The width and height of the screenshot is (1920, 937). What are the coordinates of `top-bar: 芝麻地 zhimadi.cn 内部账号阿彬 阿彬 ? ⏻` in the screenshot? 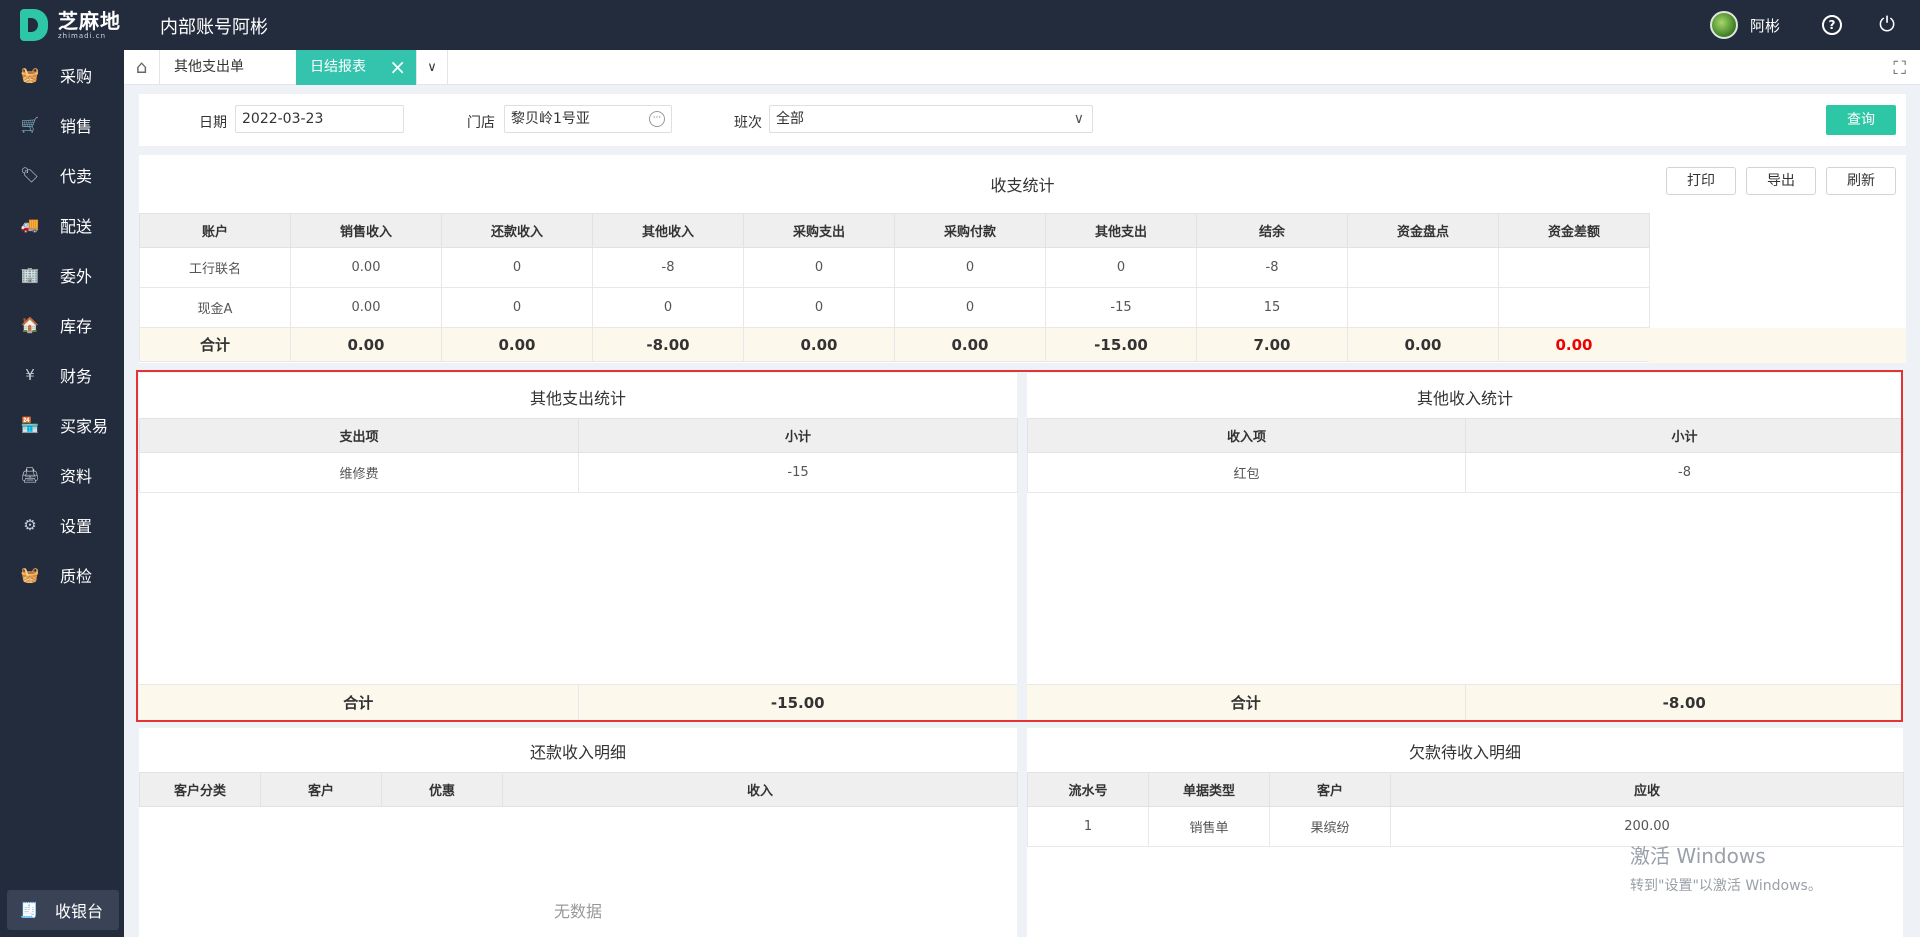 It's located at (960, 25).